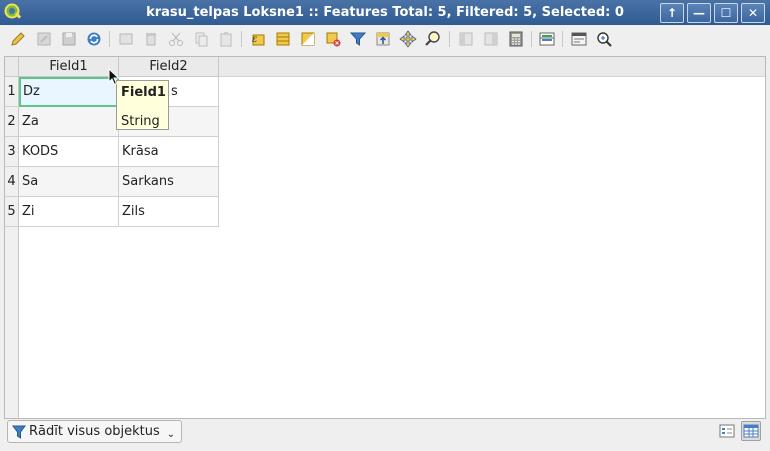 This screenshot has height=451, width=770. I want to click on close-button: ✕, so click(753, 13).